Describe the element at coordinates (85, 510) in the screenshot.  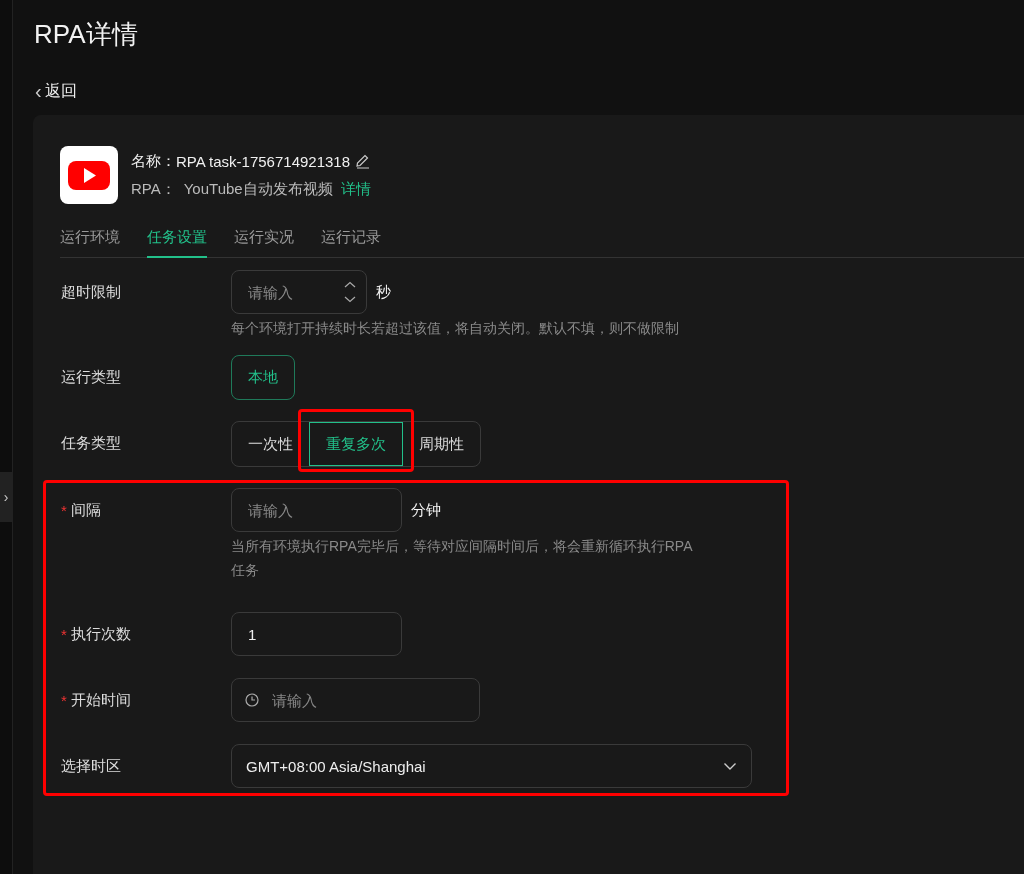
I see `field-label: 间隔` at that location.